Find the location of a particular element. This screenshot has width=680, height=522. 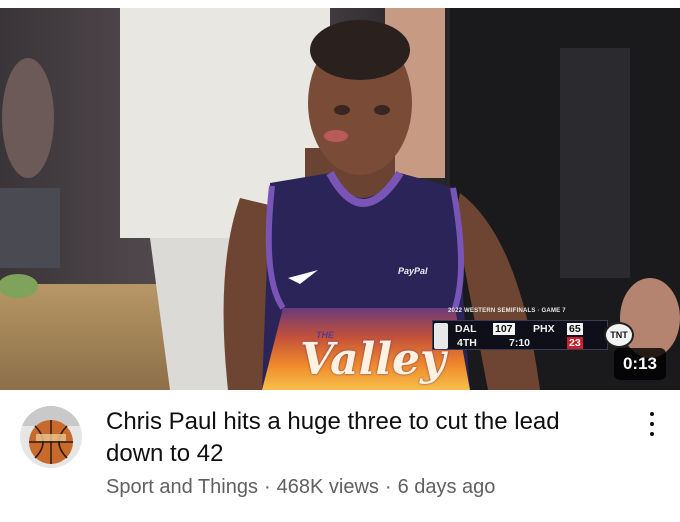

upload-age: 6 days ago is located at coordinates (446, 487).